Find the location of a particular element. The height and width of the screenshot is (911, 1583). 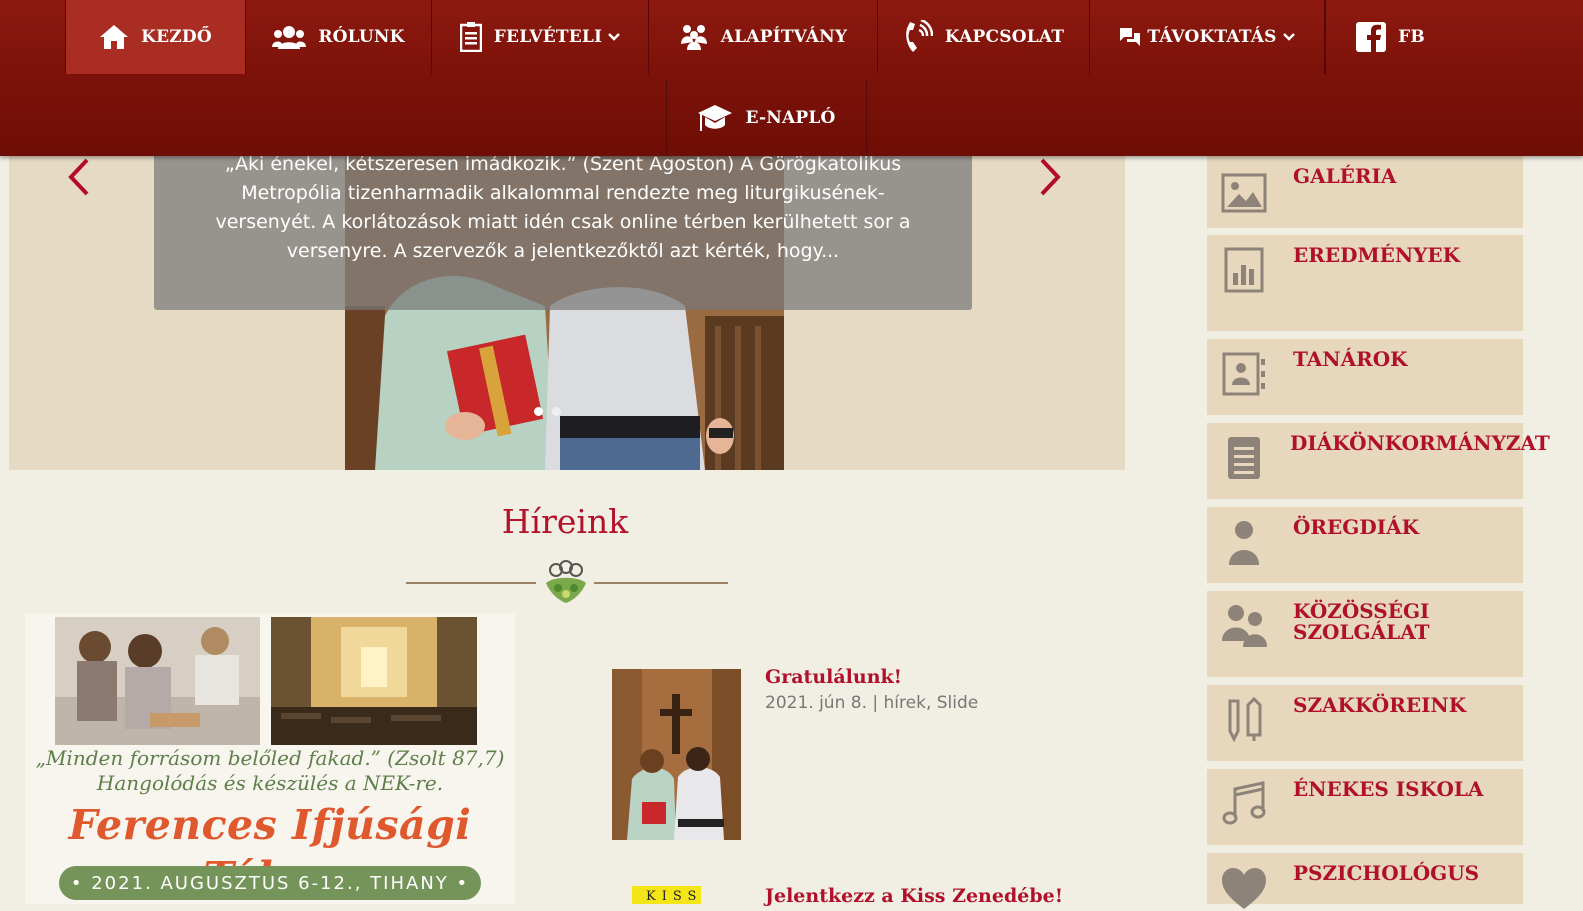

post-date: 2021. jún 8. is located at coordinates (816, 703).